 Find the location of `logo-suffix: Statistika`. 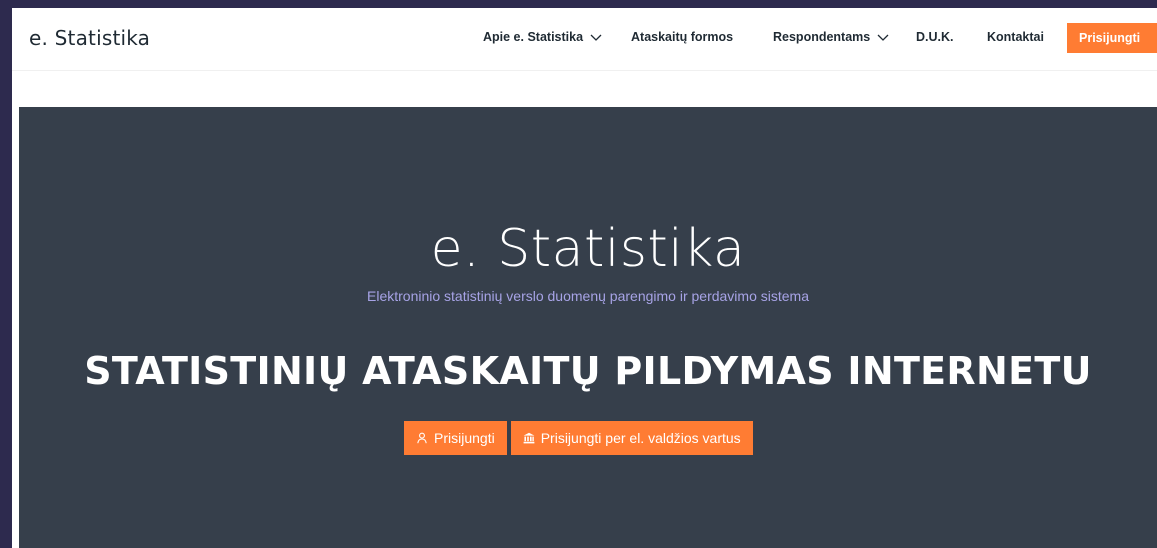

logo-suffix: Statistika is located at coordinates (99, 38).